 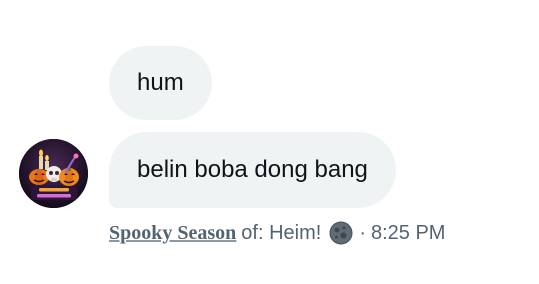 I want to click on sender-suffix: of: Heim!, so click(x=281, y=232).